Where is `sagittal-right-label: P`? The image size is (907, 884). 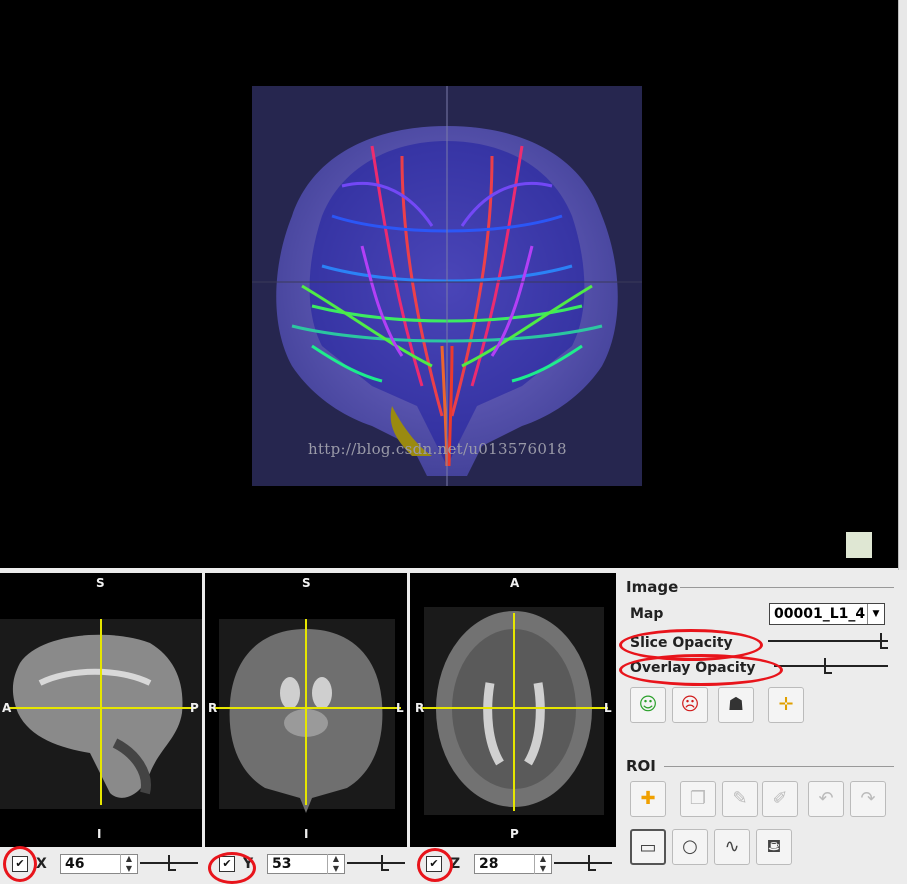
sagittal-right-label: P is located at coordinates (194, 708).